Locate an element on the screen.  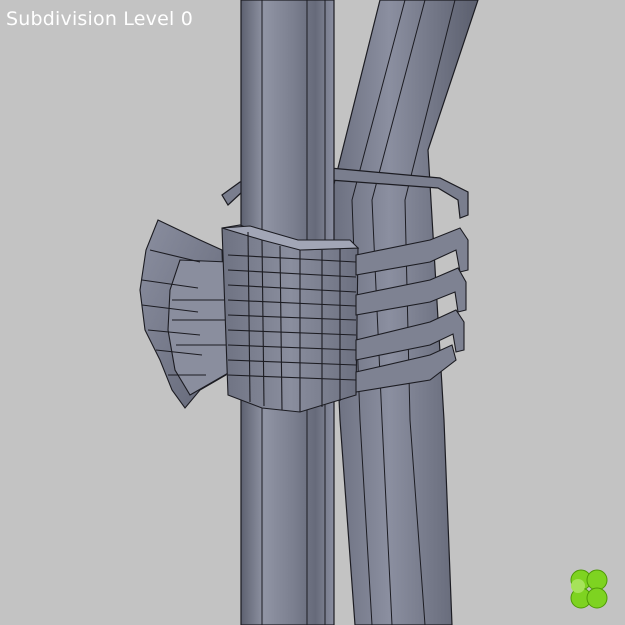
clamp-wing is located at coordinates (185, 314).